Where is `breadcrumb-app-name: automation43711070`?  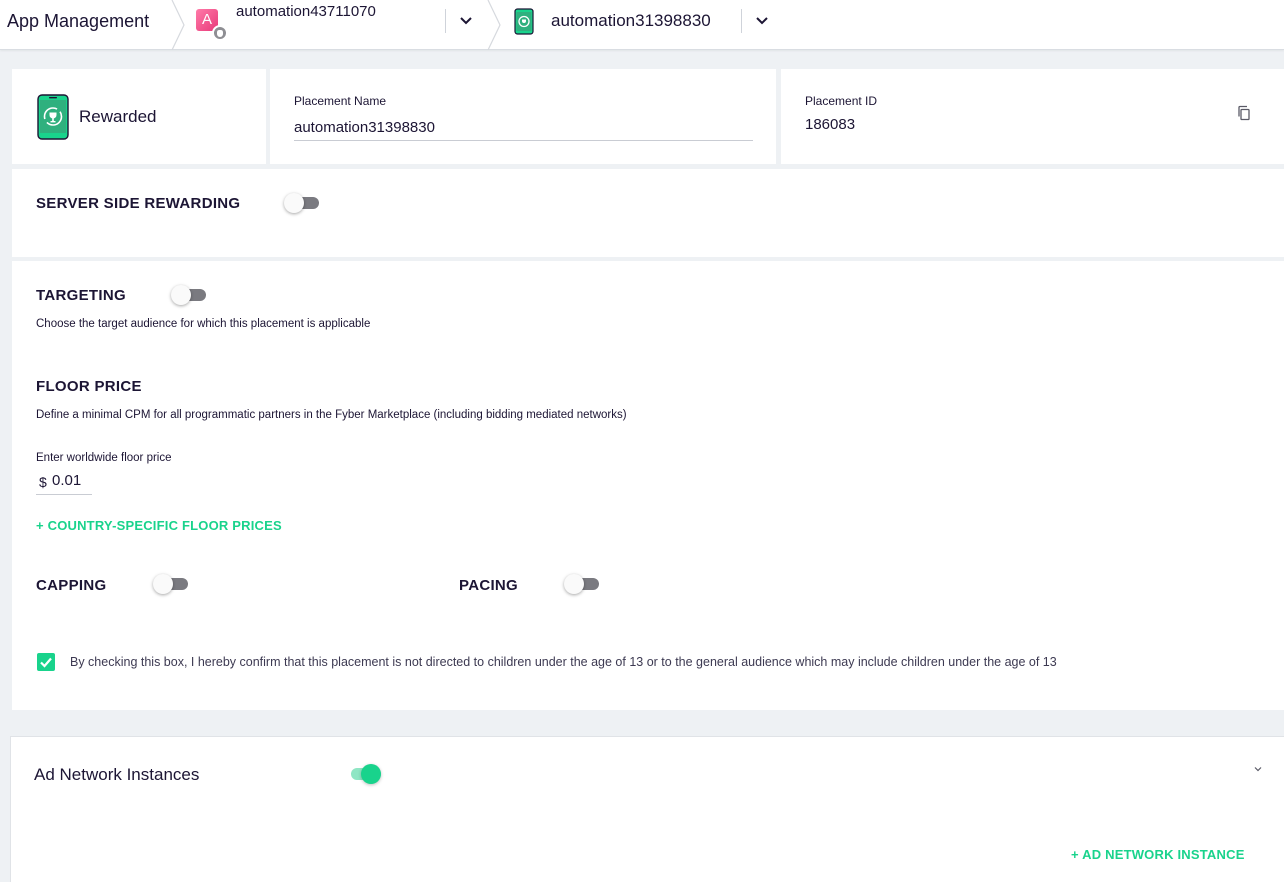
breadcrumb-app-name: automation43711070 is located at coordinates (306, 11).